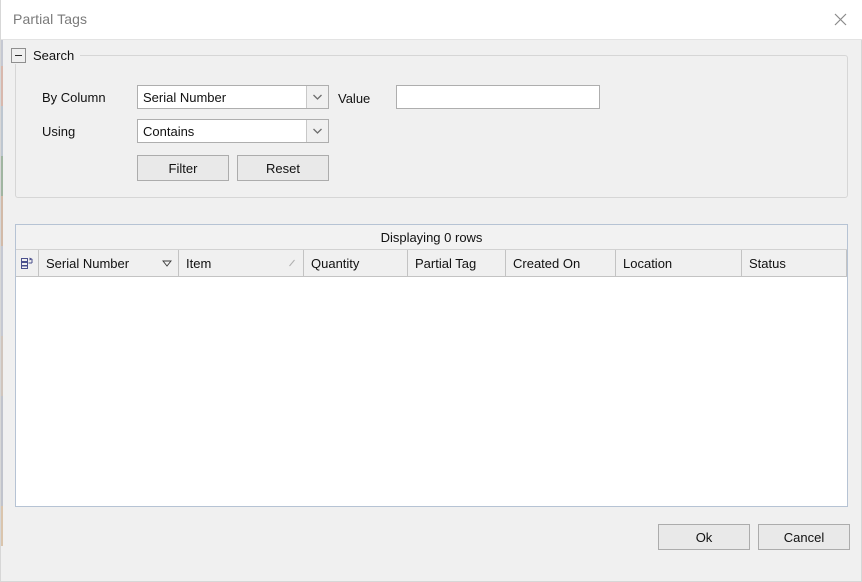 The width and height of the screenshot is (862, 582). I want to click on title-bar: Partial Tags, so click(431, 20).